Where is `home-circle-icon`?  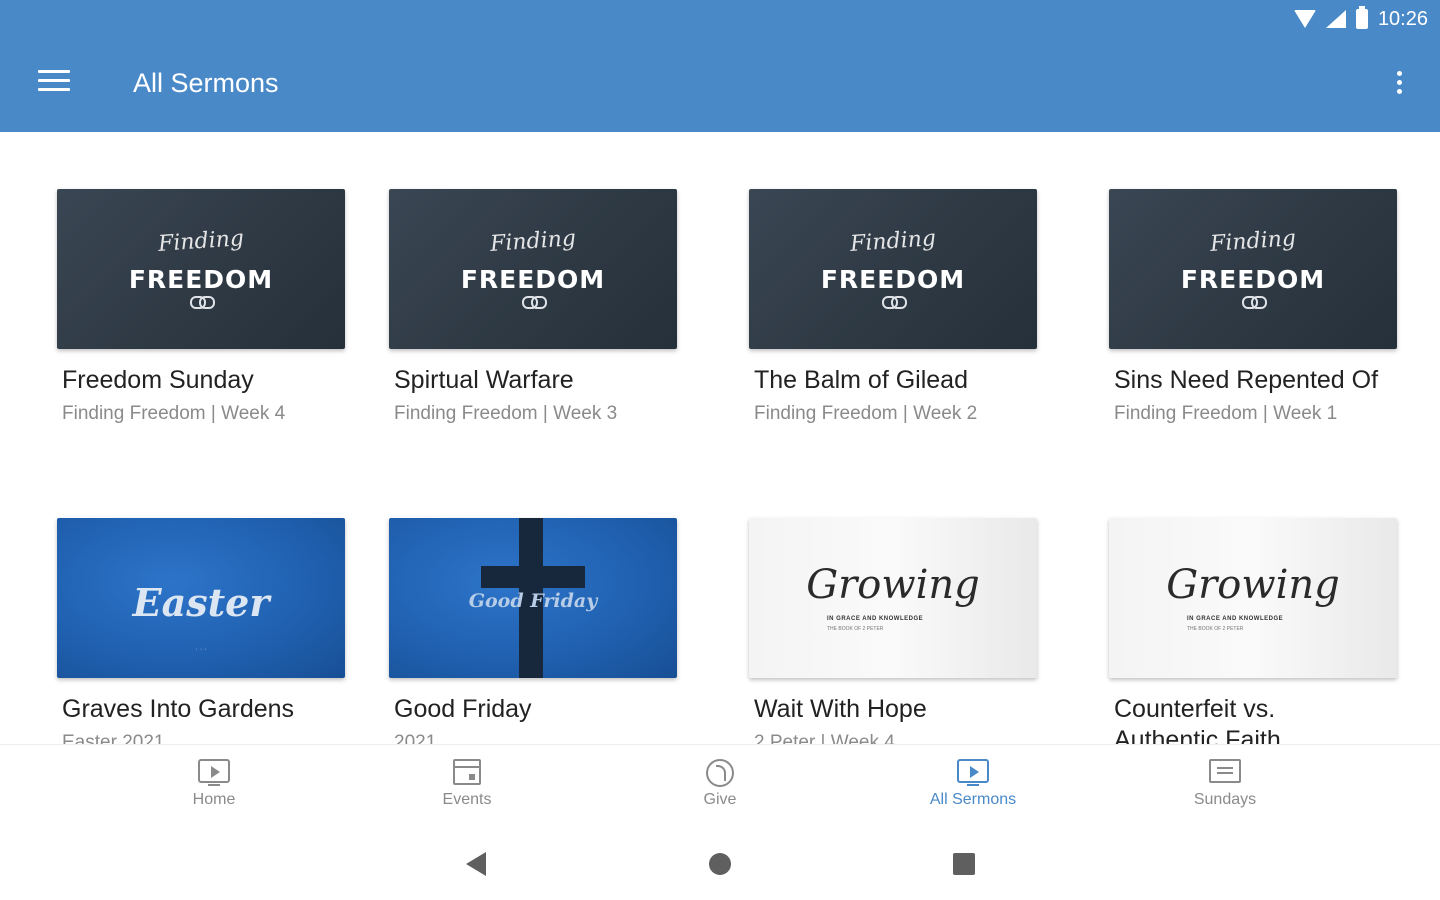 home-circle-icon is located at coordinates (720, 864).